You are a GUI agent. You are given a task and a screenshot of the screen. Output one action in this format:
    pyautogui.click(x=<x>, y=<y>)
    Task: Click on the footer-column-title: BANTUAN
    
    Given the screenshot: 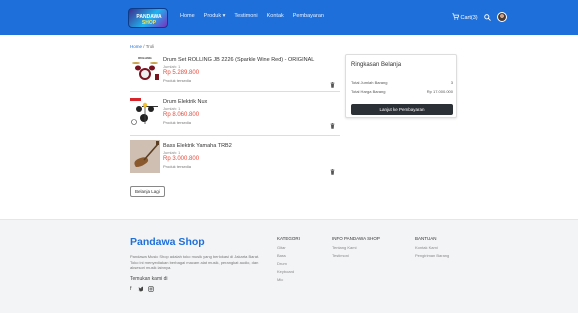 What is the action you would take?
    pyautogui.click(x=426, y=238)
    